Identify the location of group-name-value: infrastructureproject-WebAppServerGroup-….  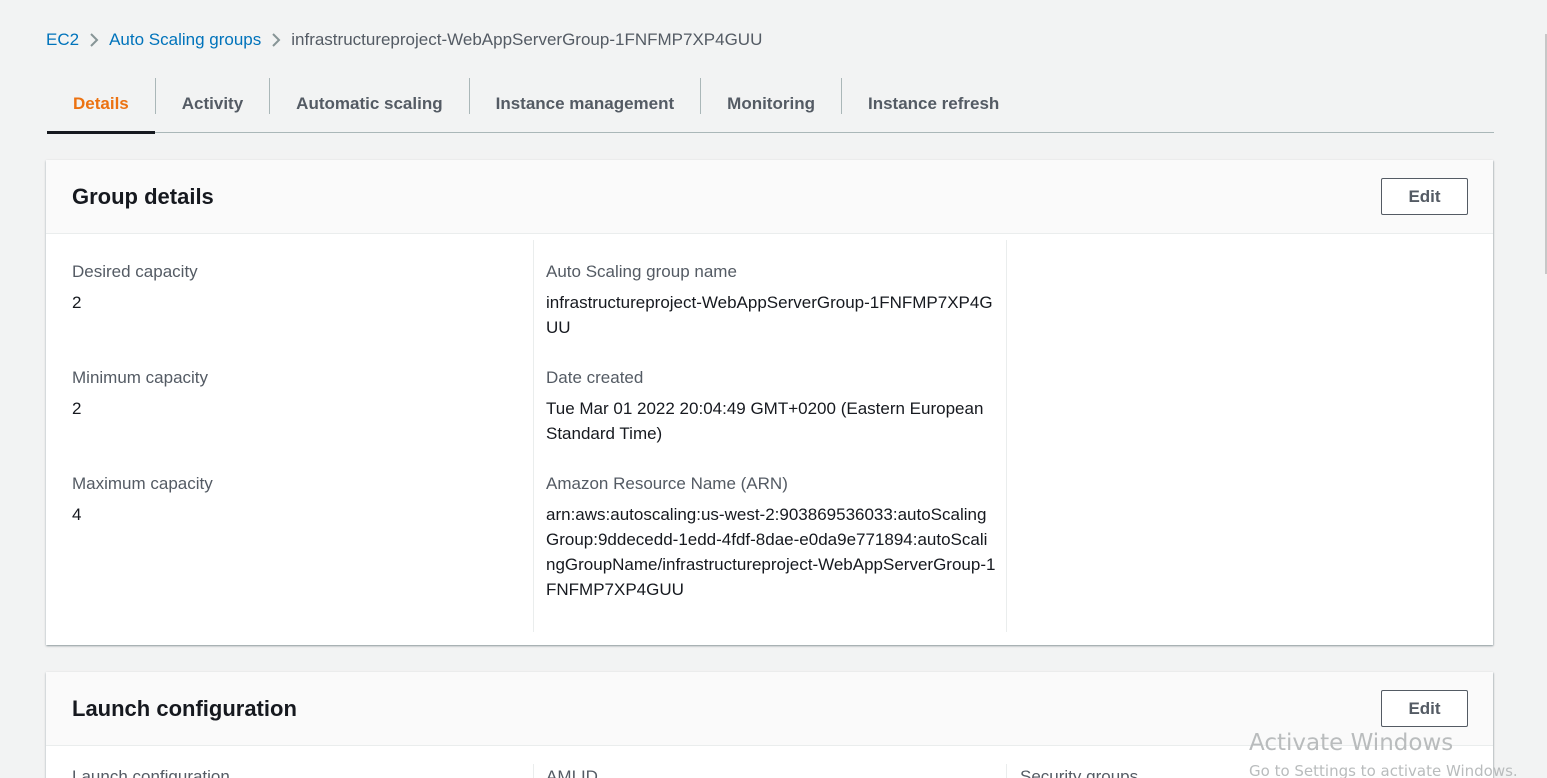
(769, 315).